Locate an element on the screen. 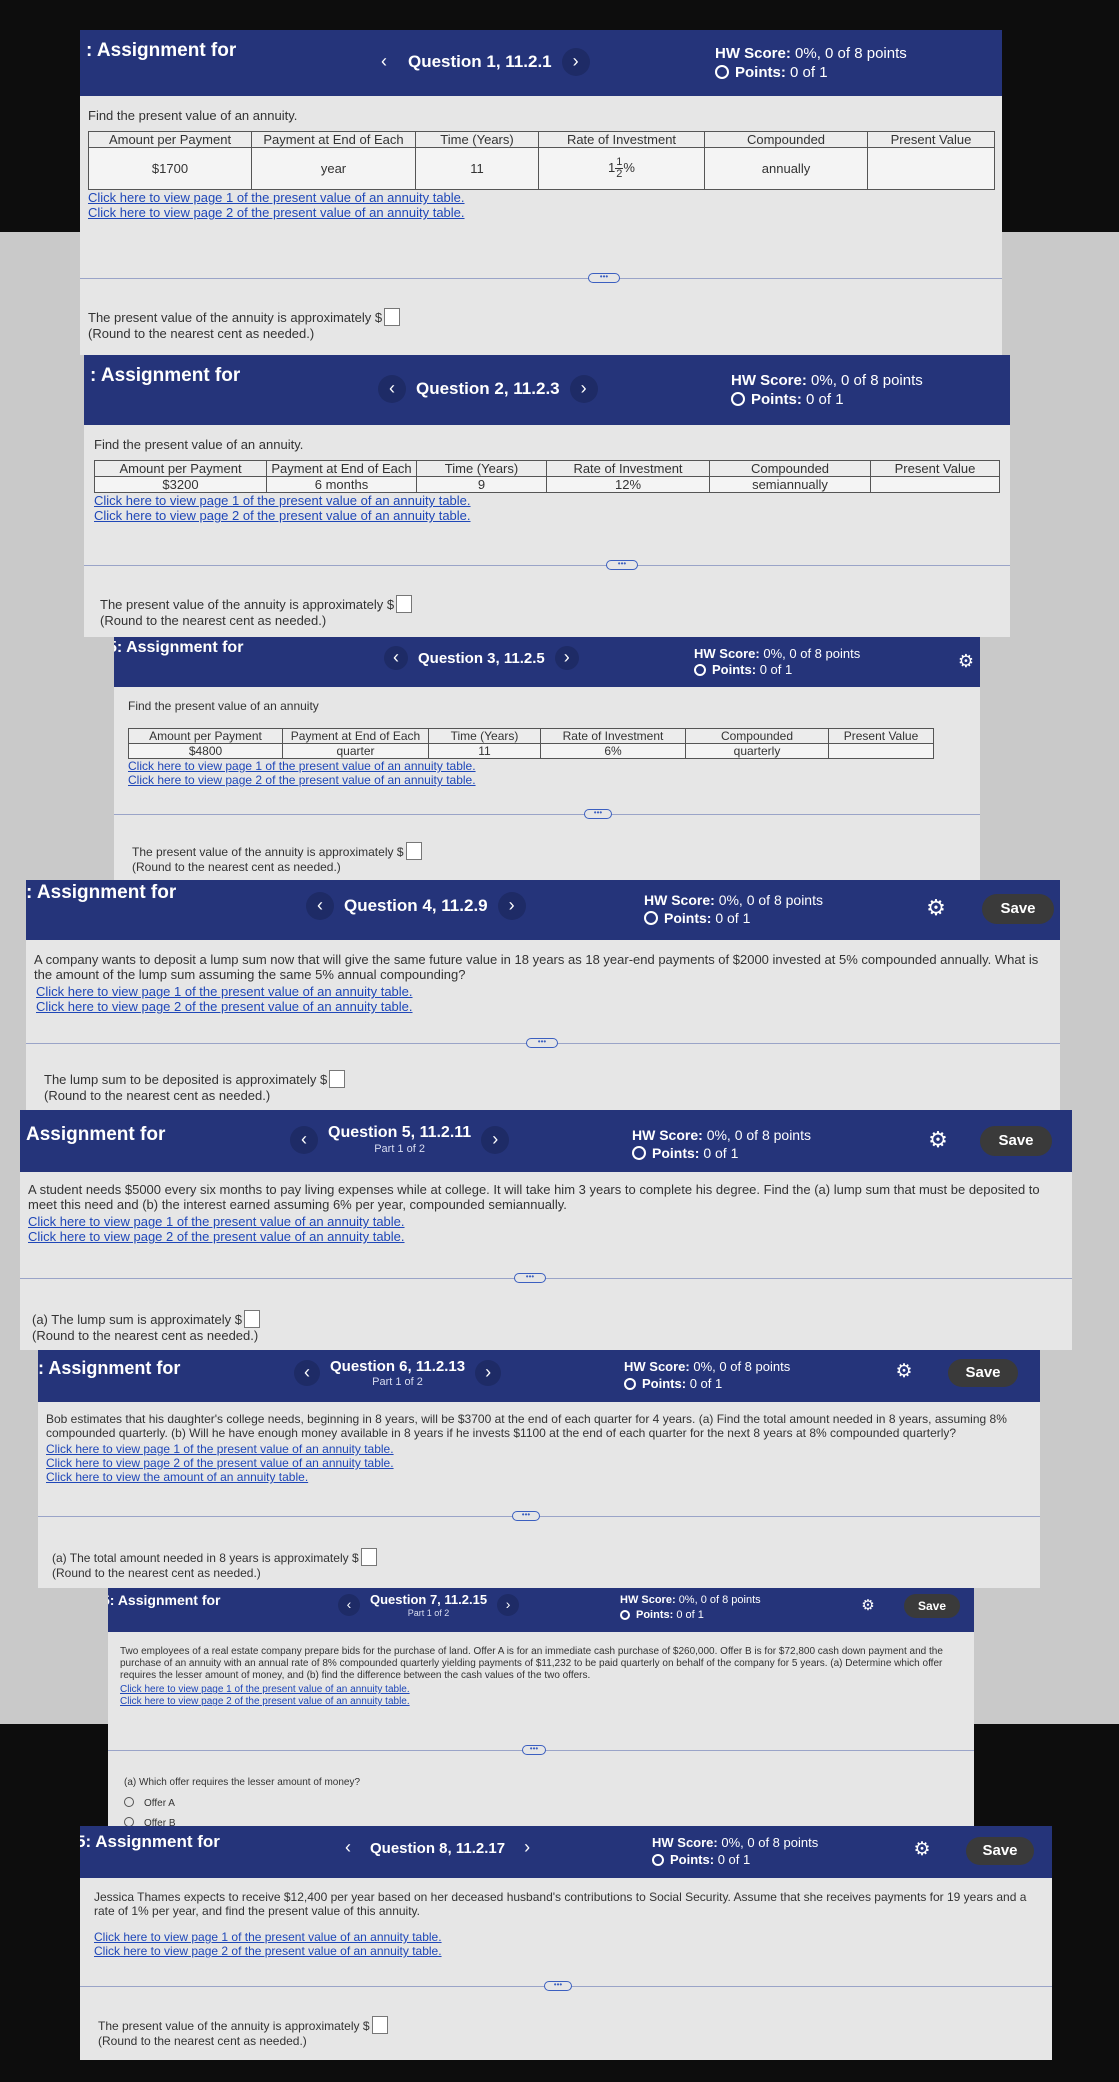  cell-compounded: quarterly is located at coordinates (757, 751).